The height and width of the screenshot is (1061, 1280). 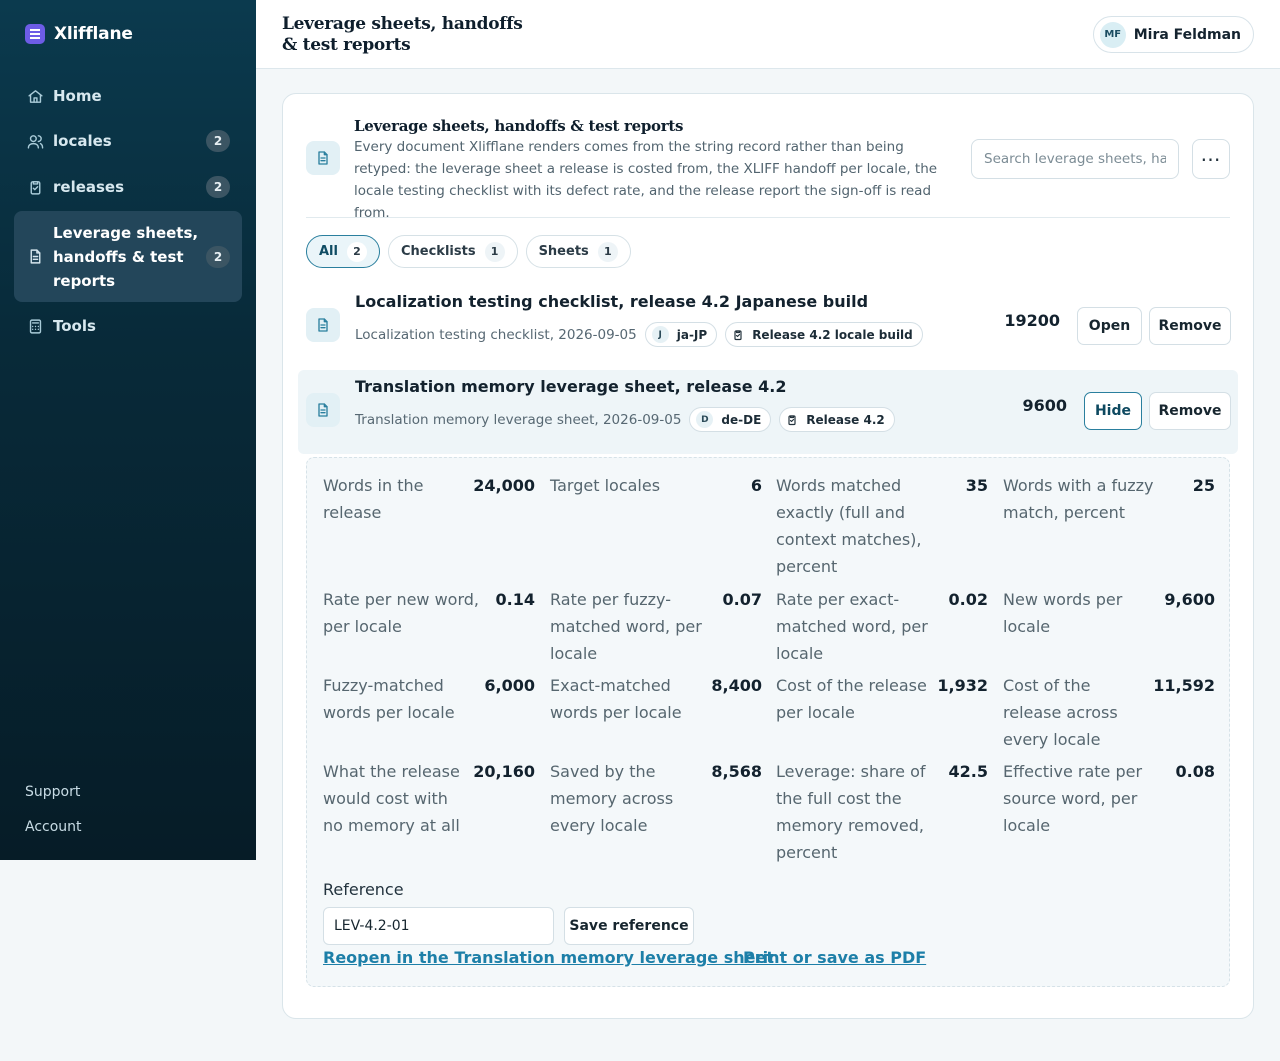 I want to click on hide-button: Hide, so click(x=1113, y=411).